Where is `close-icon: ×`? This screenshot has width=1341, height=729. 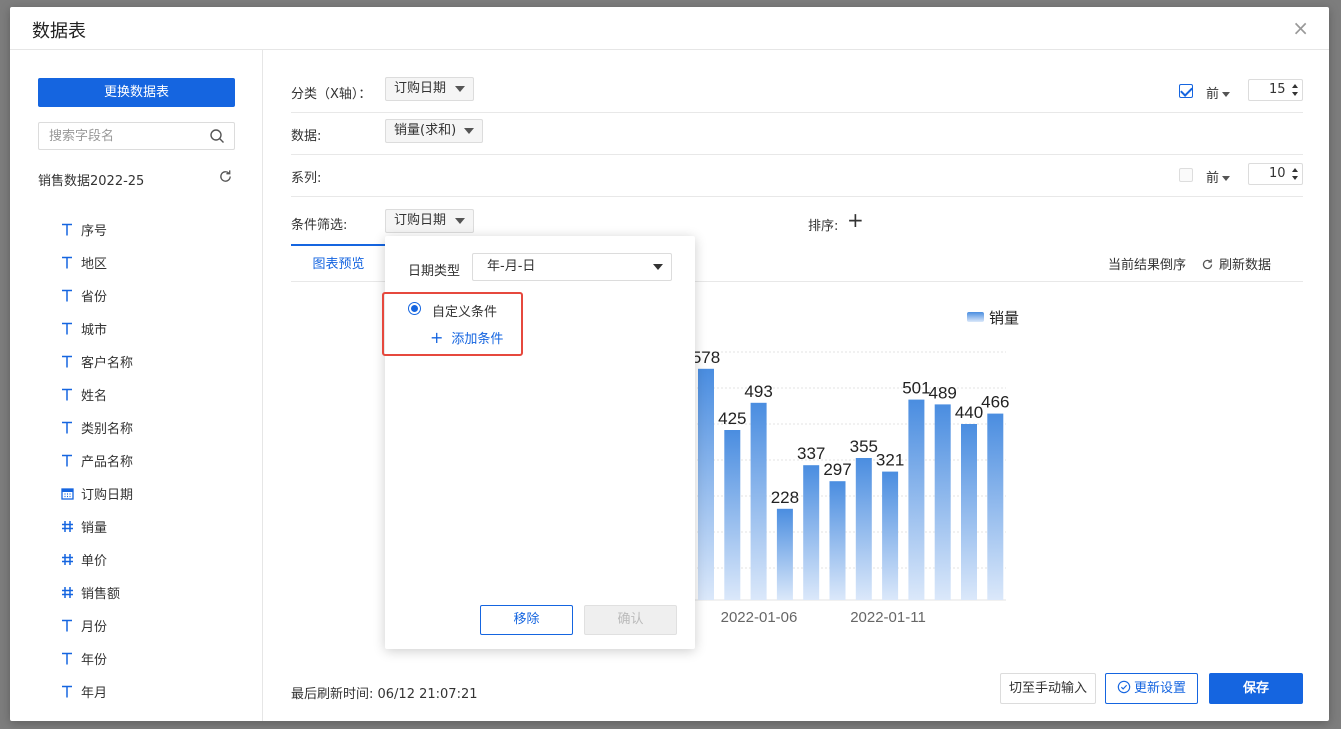 close-icon: × is located at coordinates (1300, 28).